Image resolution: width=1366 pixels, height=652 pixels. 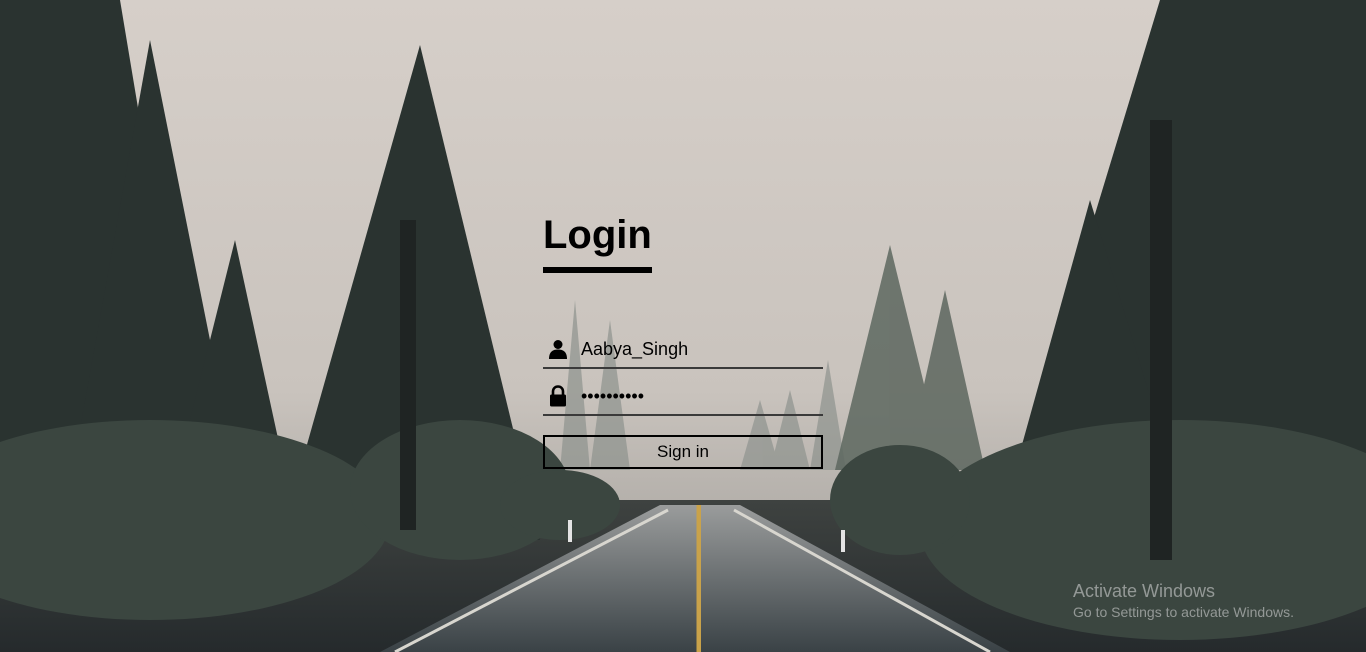 I want to click on password-field, so click(x=683, y=397).